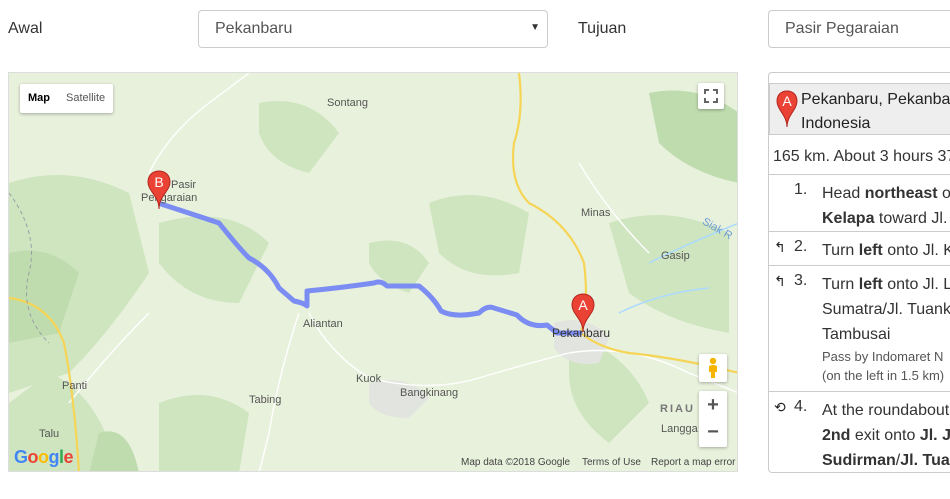 This screenshot has width=950, height=499. What do you see at coordinates (885, 435) in the screenshot?
I see `step-text: exit onto` at bounding box center [885, 435].